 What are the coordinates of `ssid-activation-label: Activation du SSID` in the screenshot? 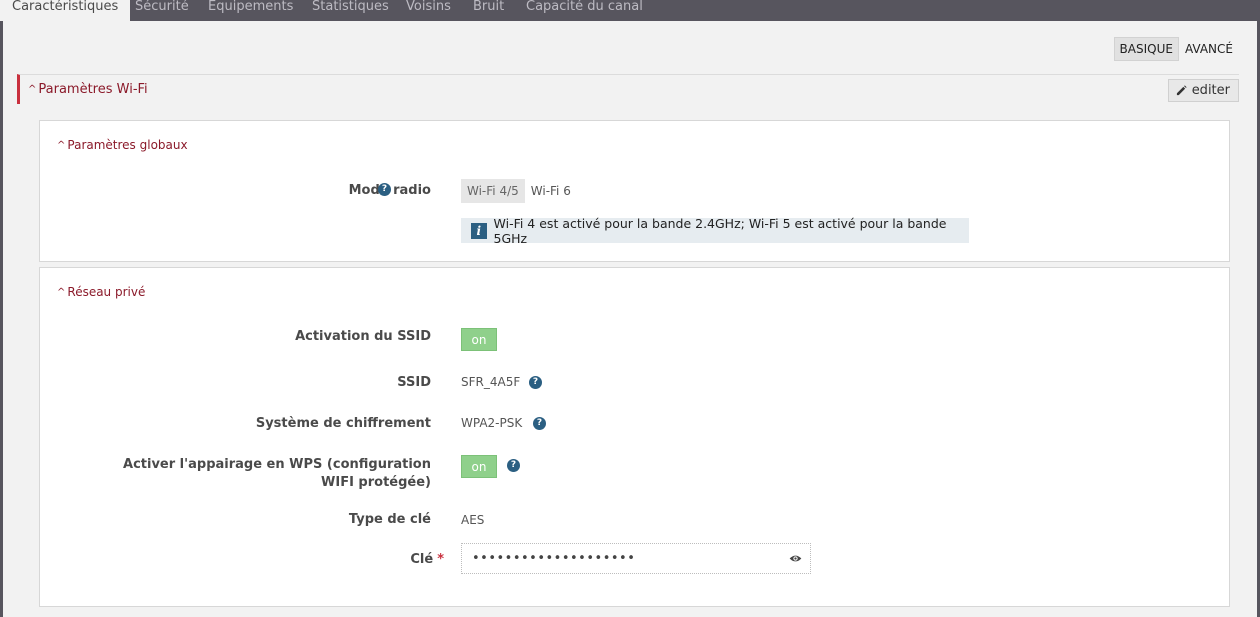 It's located at (363, 336).